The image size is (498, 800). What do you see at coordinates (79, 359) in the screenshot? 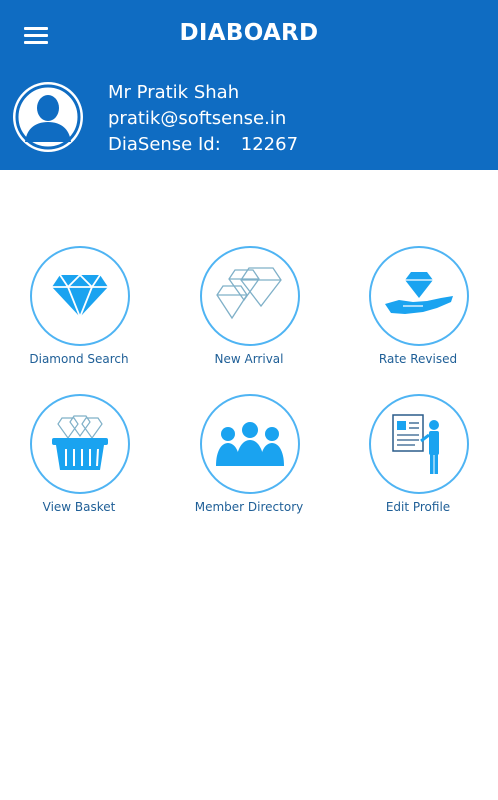
I see `tile-label: Diamond Search` at bounding box center [79, 359].